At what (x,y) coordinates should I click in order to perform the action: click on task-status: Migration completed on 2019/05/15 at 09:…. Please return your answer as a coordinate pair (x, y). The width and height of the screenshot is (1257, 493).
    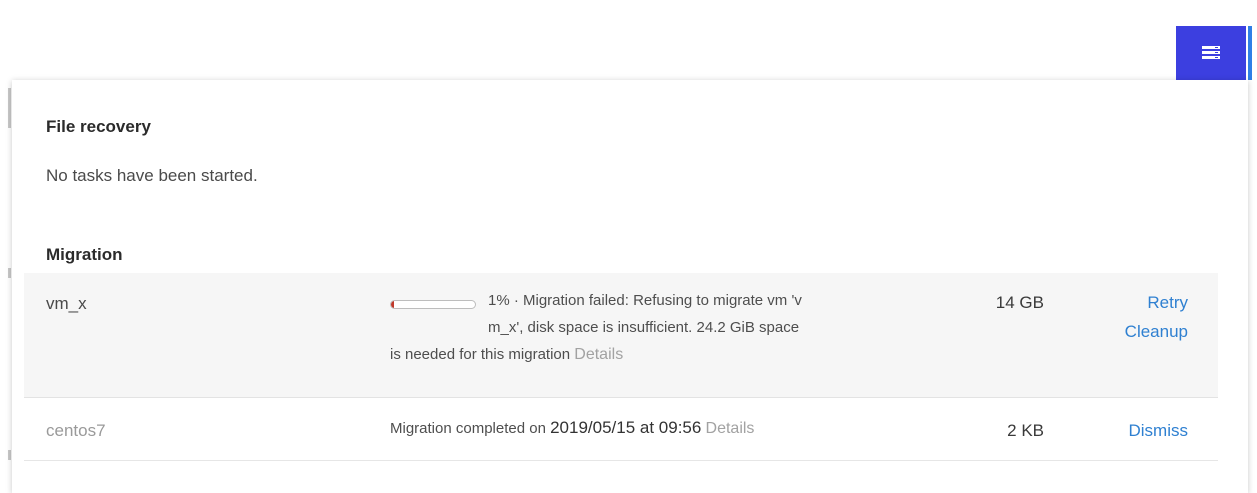
    Looking at the image, I should click on (572, 428).